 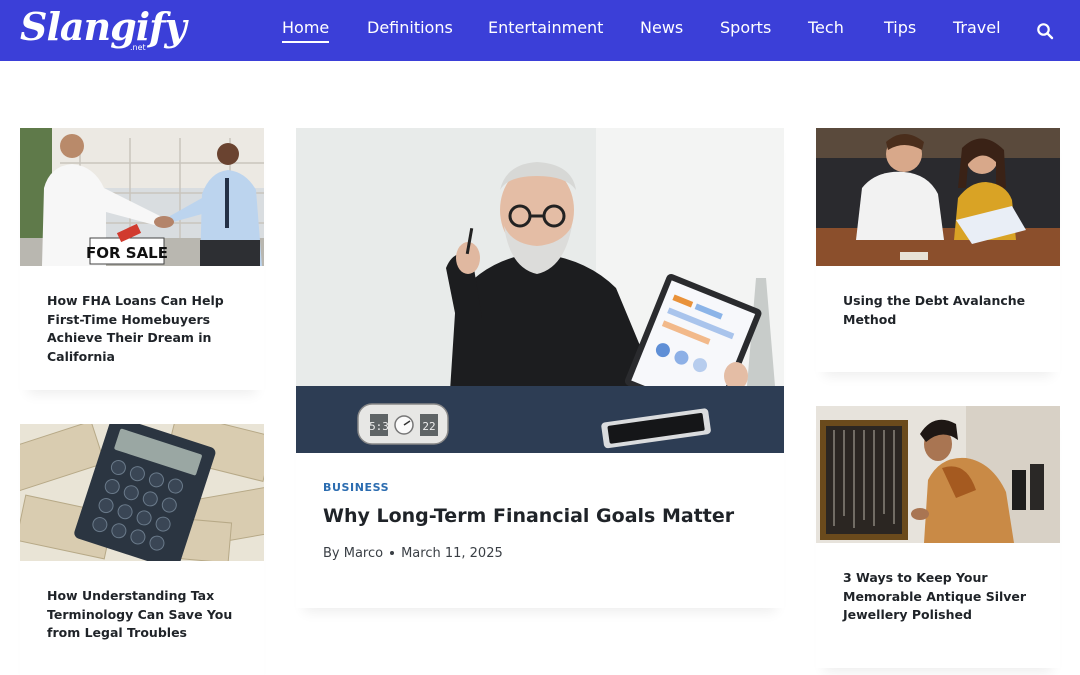 I want to click on clock-digits-right: 22, so click(x=428, y=426).